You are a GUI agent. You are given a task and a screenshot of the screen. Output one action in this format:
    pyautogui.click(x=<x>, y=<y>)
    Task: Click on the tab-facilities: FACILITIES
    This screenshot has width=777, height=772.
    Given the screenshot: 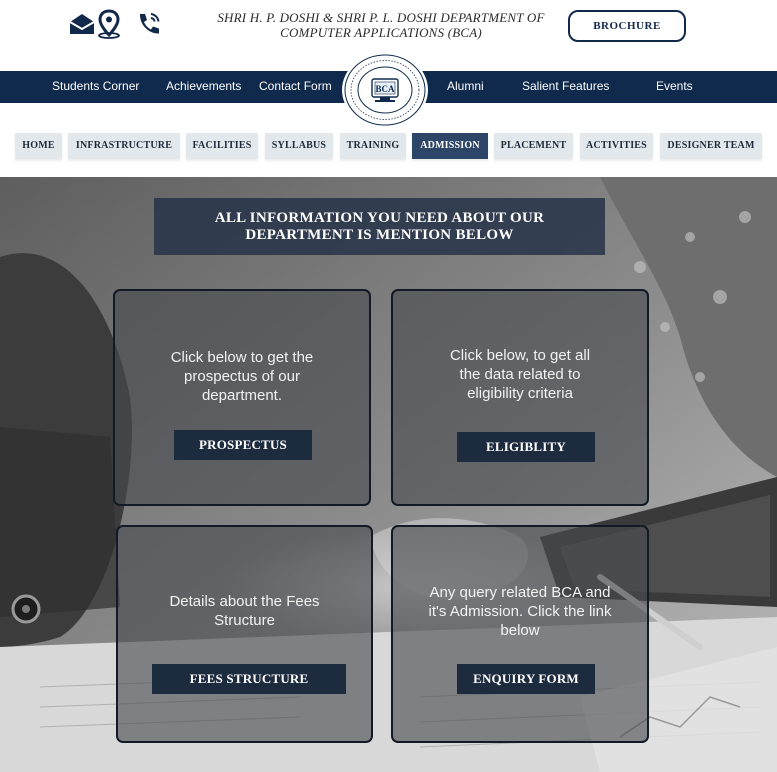 What is the action you would take?
    pyautogui.click(x=222, y=146)
    